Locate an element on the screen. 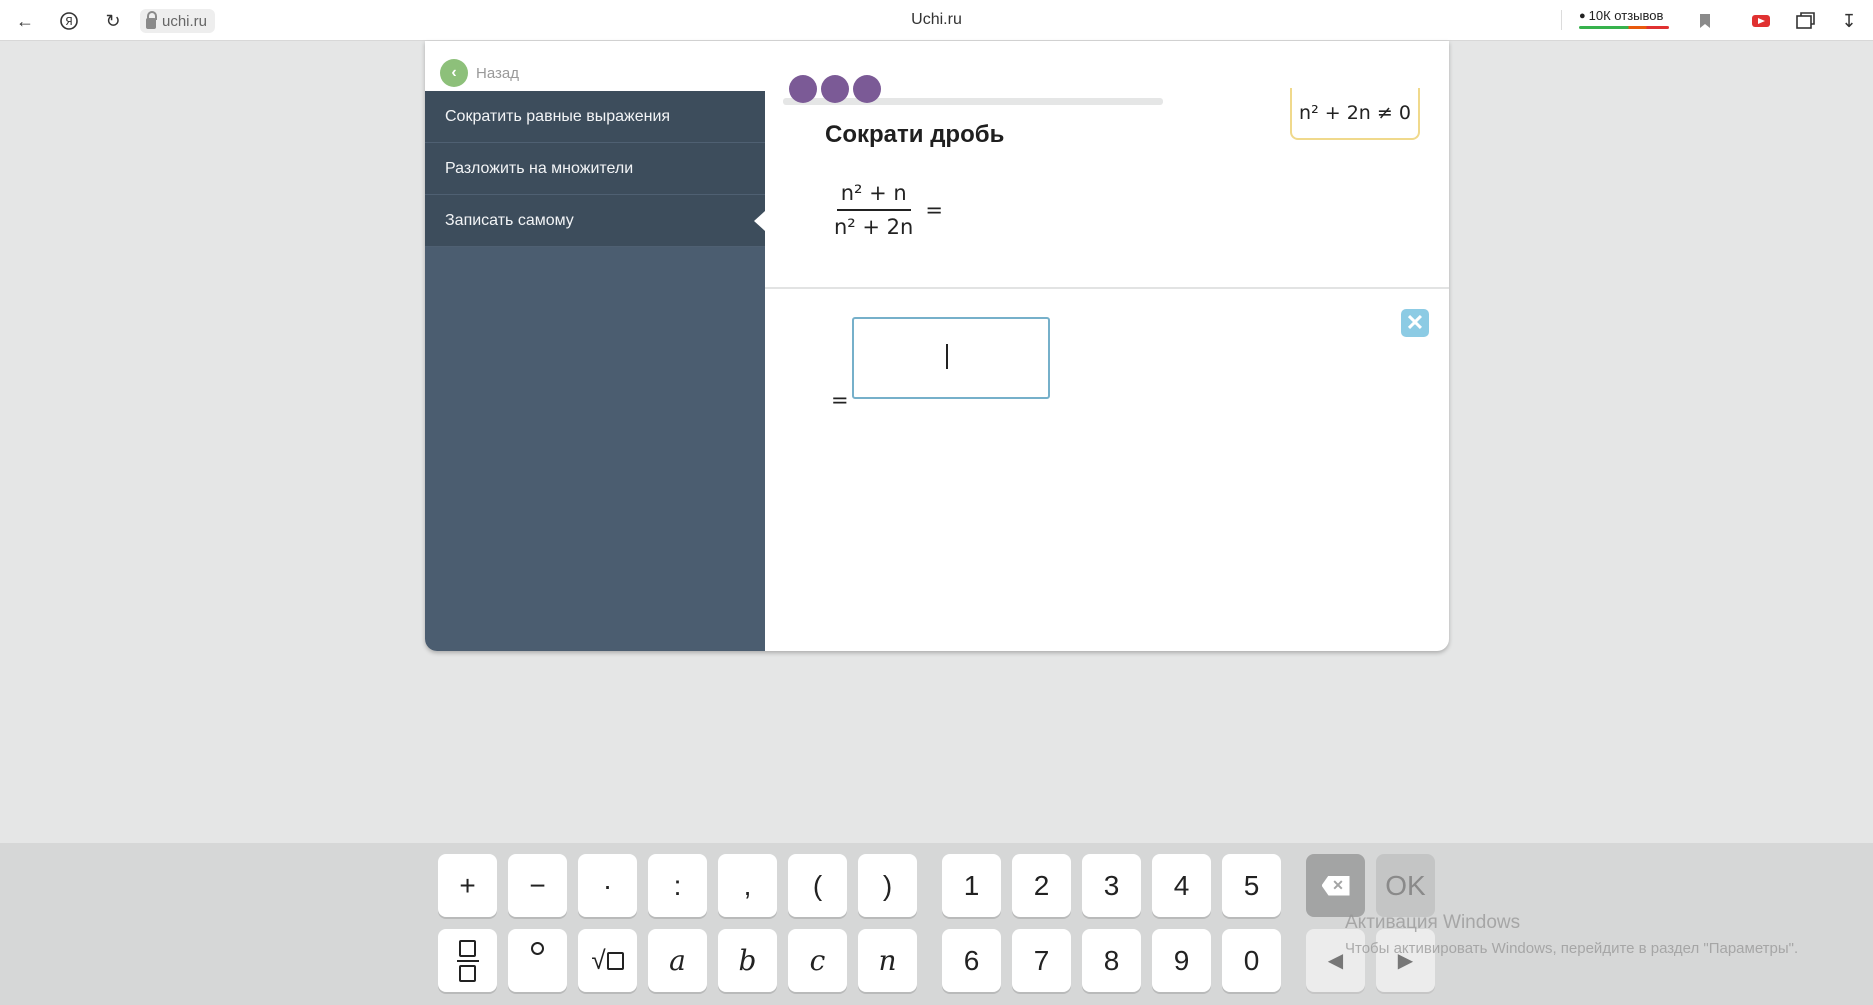  key-label: 8 is located at coordinates (1111, 960).